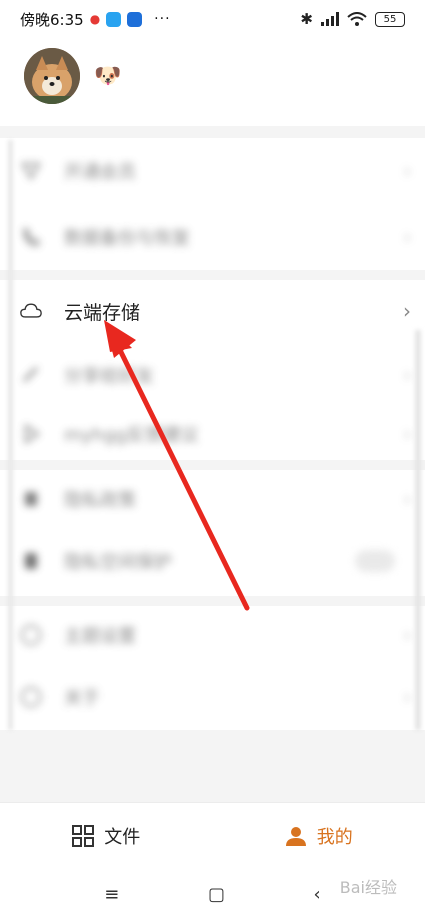 The width and height of the screenshot is (425, 920). What do you see at coordinates (330, 19) in the screenshot?
I see `signal-icon` at bounding box center [330, 19].